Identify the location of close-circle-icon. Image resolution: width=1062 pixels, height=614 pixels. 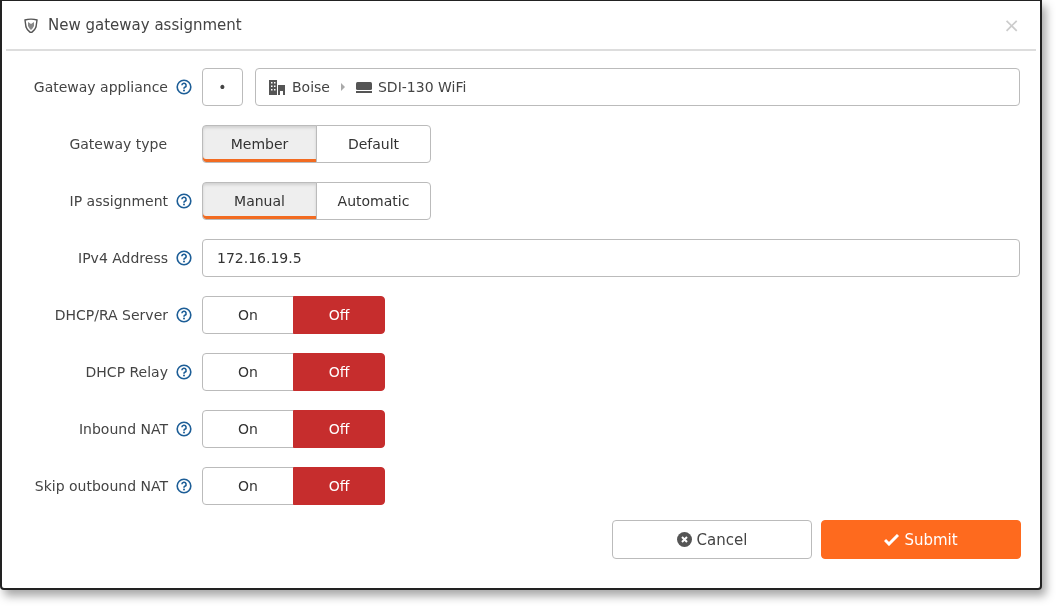
(684, 539).